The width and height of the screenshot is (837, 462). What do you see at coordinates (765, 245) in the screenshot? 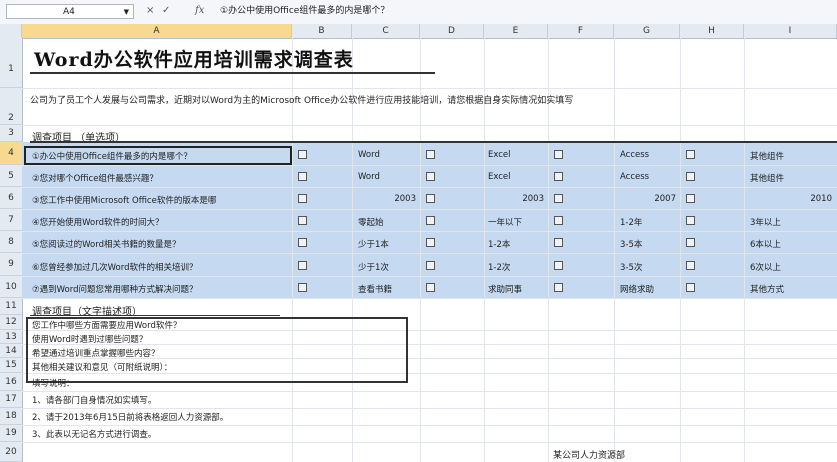
I see `option-label: 6本以上` at bounding box center [765, 245].